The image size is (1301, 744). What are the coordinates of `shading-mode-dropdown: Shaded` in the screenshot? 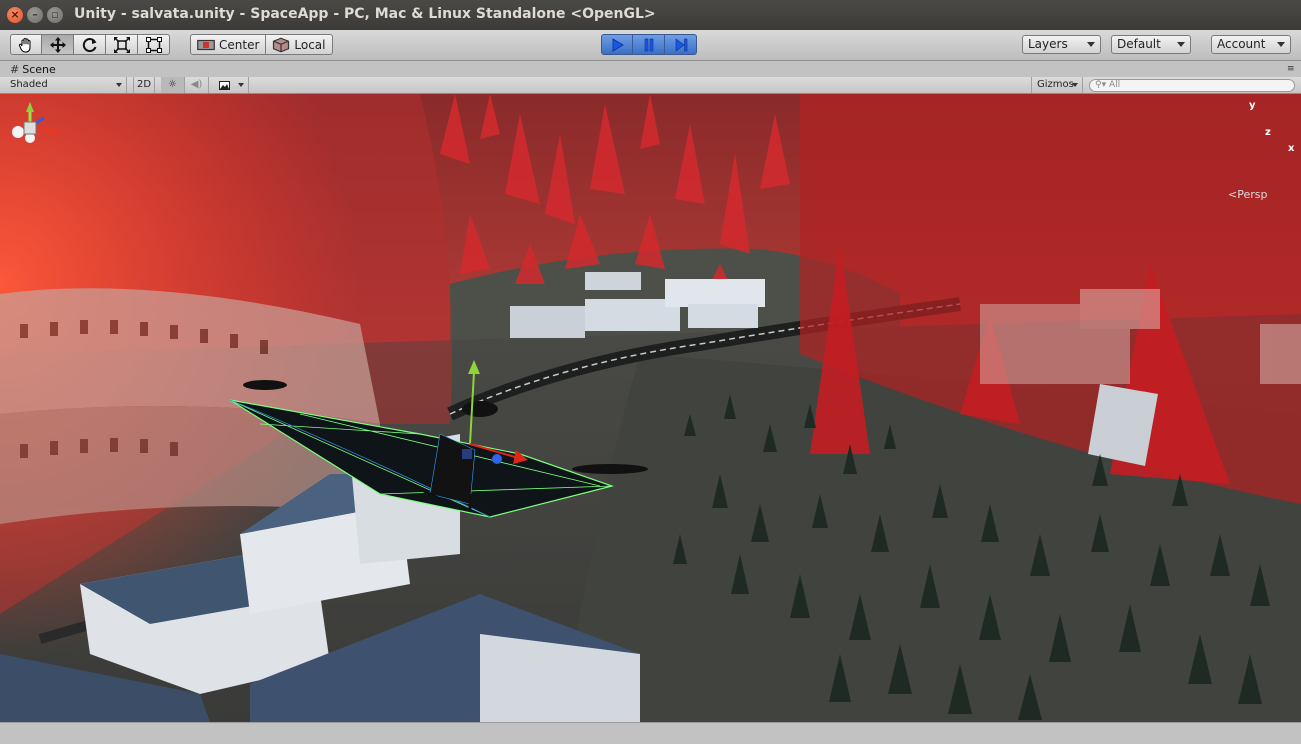 It's located at (63, 85).